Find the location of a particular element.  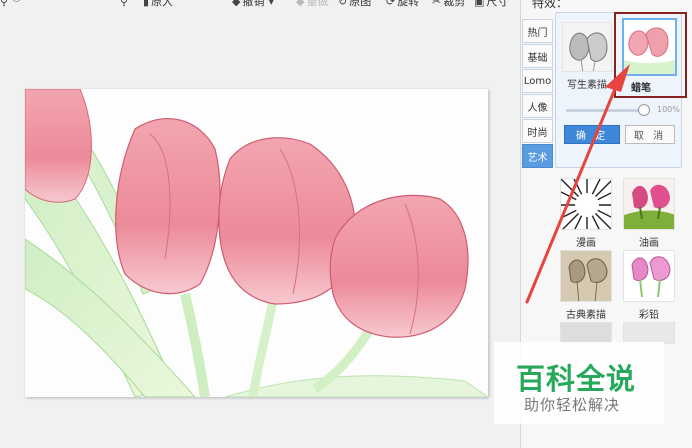

effect-sketch-thumbnail is located at coordinates (587, 47).